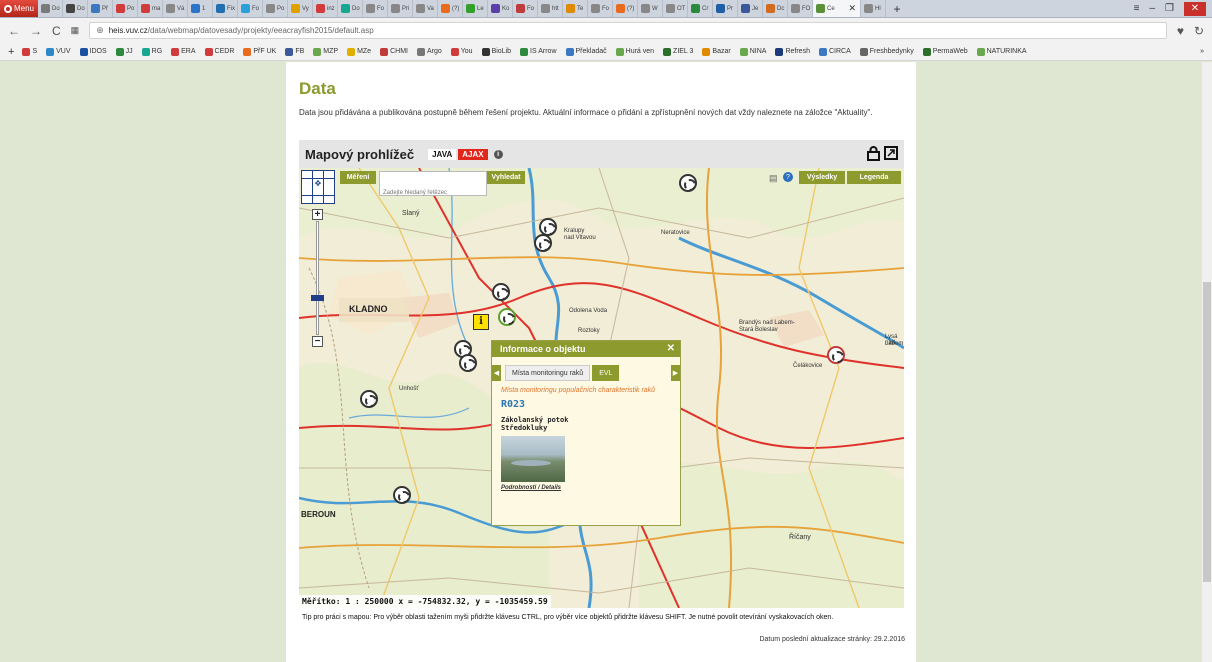  What do you see at coordinates (175, 8) in the screenshot?
I see `browser-tab: Vá` at bounding box center [175, 8].